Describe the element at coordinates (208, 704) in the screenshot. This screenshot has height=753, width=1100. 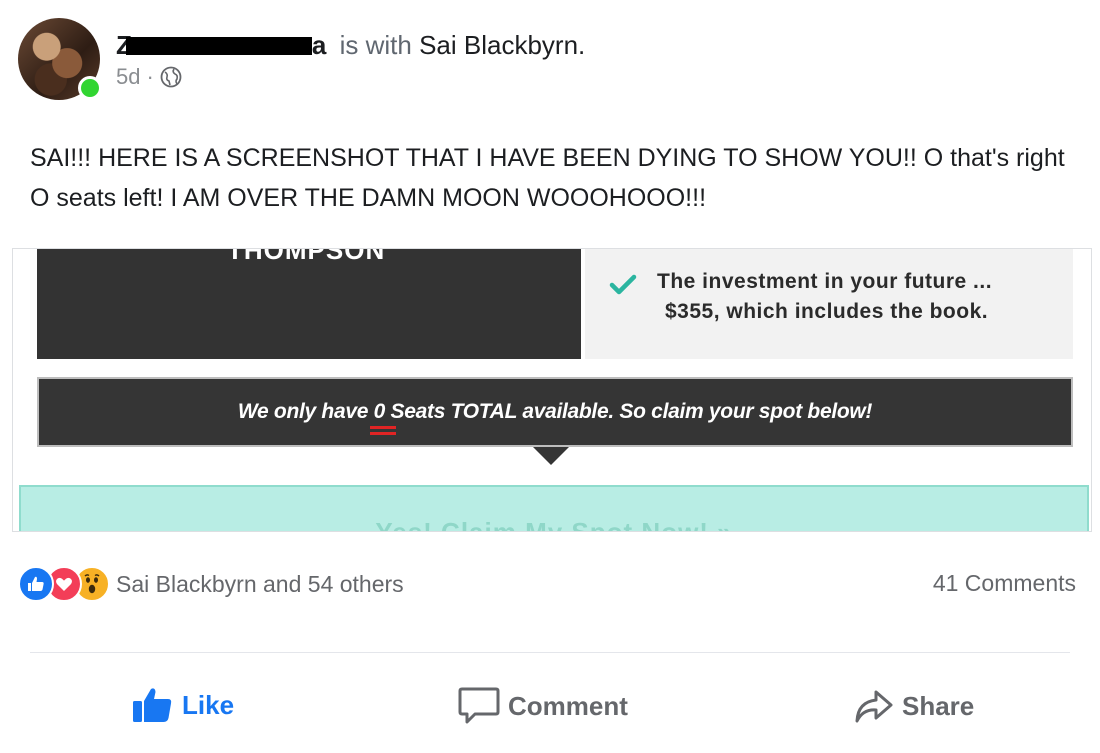
I see `like-label: Like` at that location.